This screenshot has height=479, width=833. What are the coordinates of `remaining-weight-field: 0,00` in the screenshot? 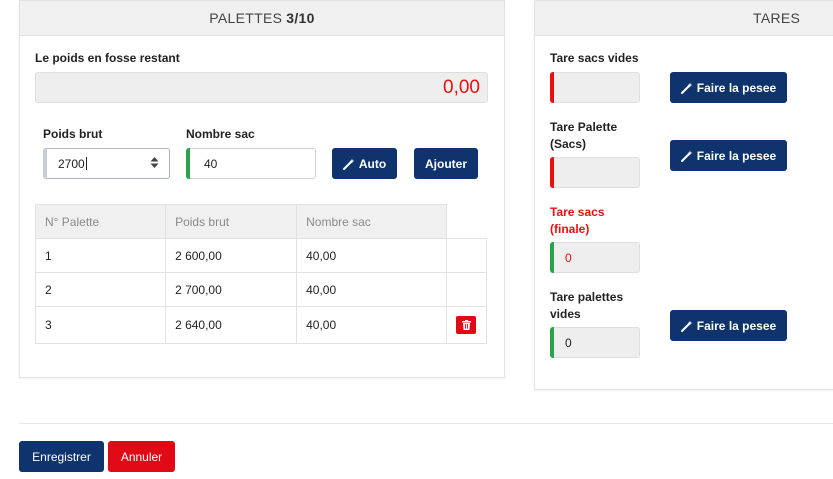 It's located at (261, 87).